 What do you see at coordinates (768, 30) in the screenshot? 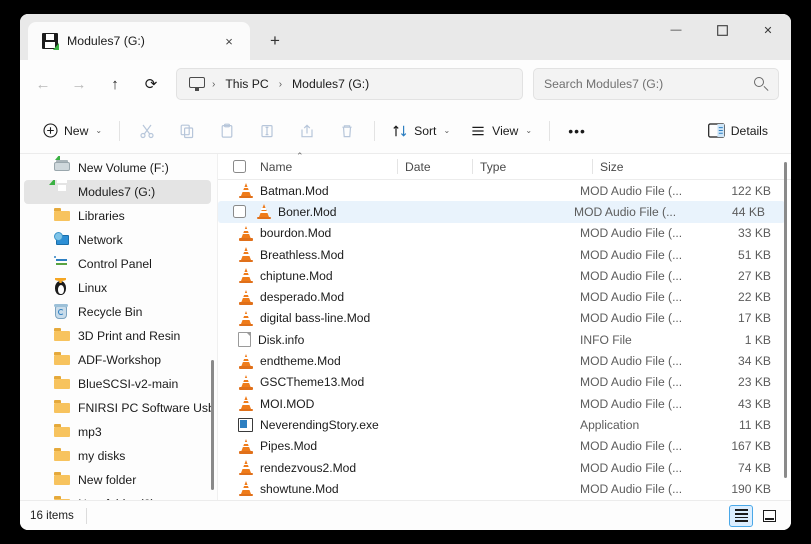
I see `close-window-button: ✕` at bounding box center [768, 30].